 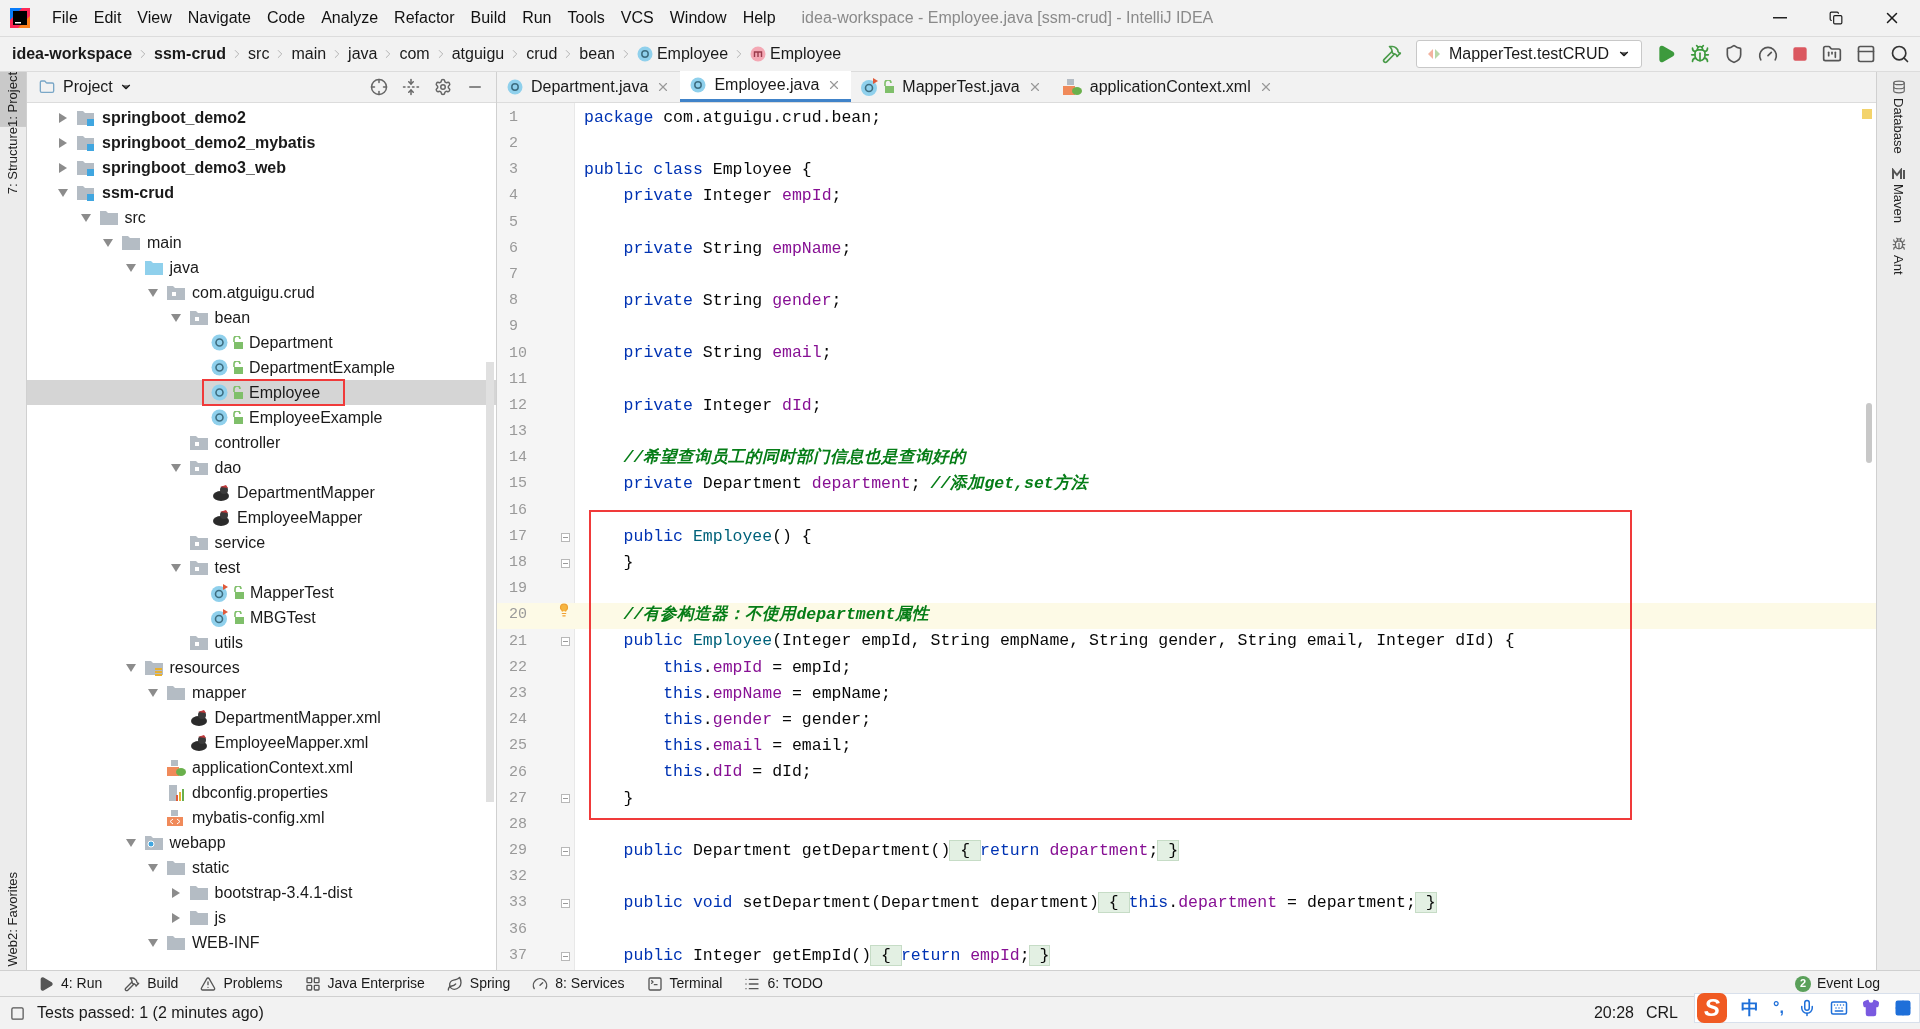 I want to click on ime-mode: 中, so click(x=1750, y=1008).